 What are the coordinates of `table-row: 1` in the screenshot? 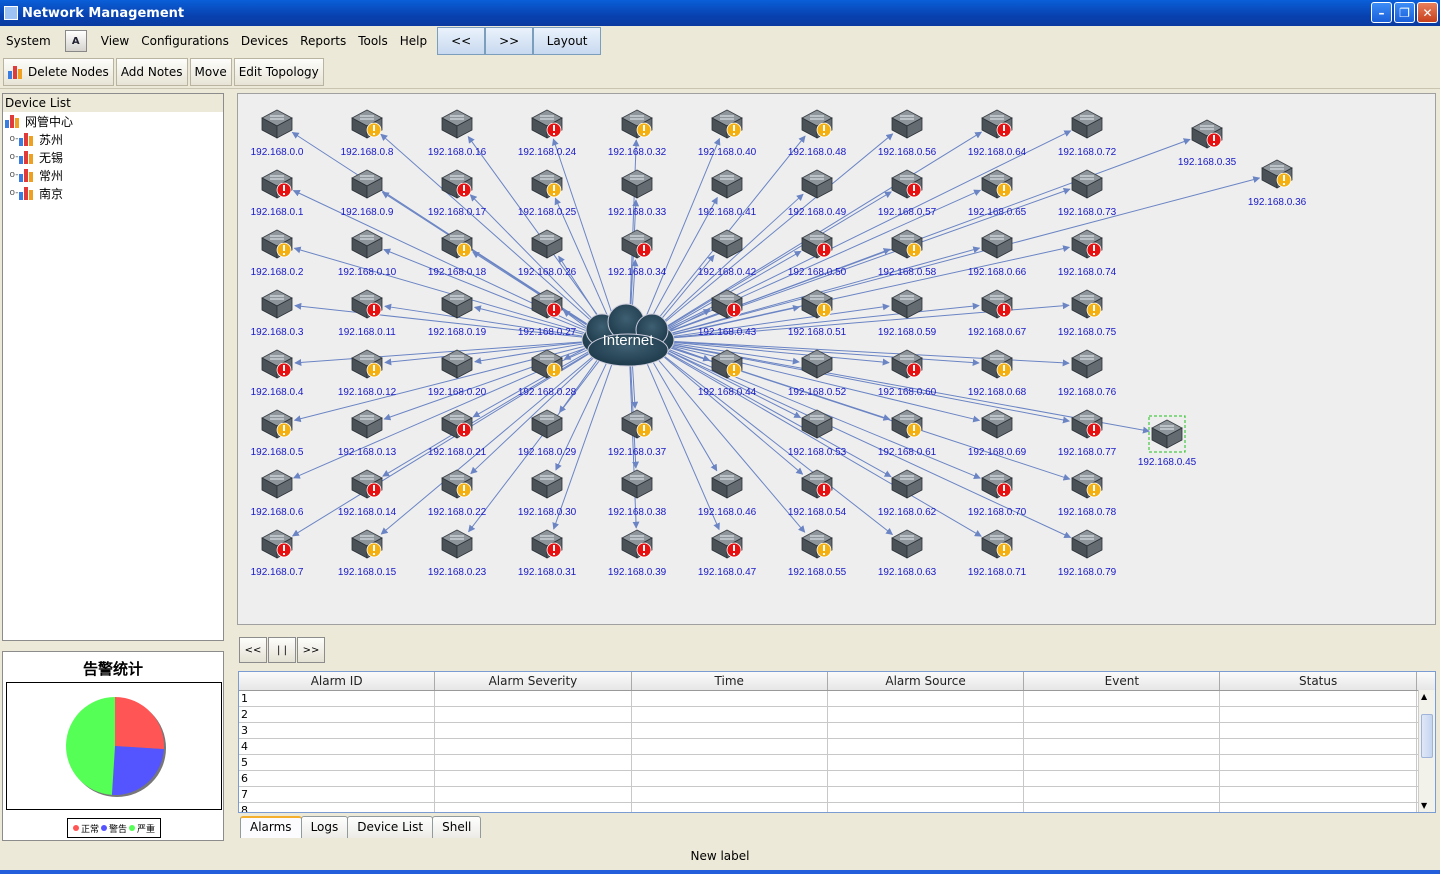 It's located at (837, 699).